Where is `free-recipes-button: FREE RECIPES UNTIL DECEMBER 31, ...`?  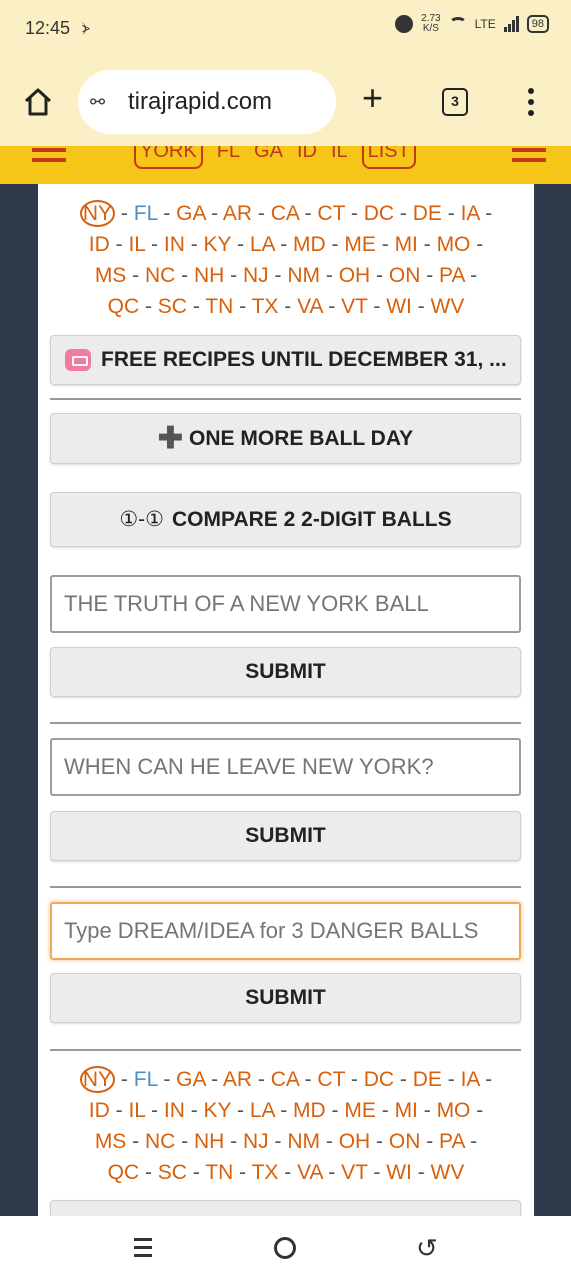 free-recipes-button: FREE RECIPES UNTIL DECEMBER 31, ... is located at coordinates (285, 360).